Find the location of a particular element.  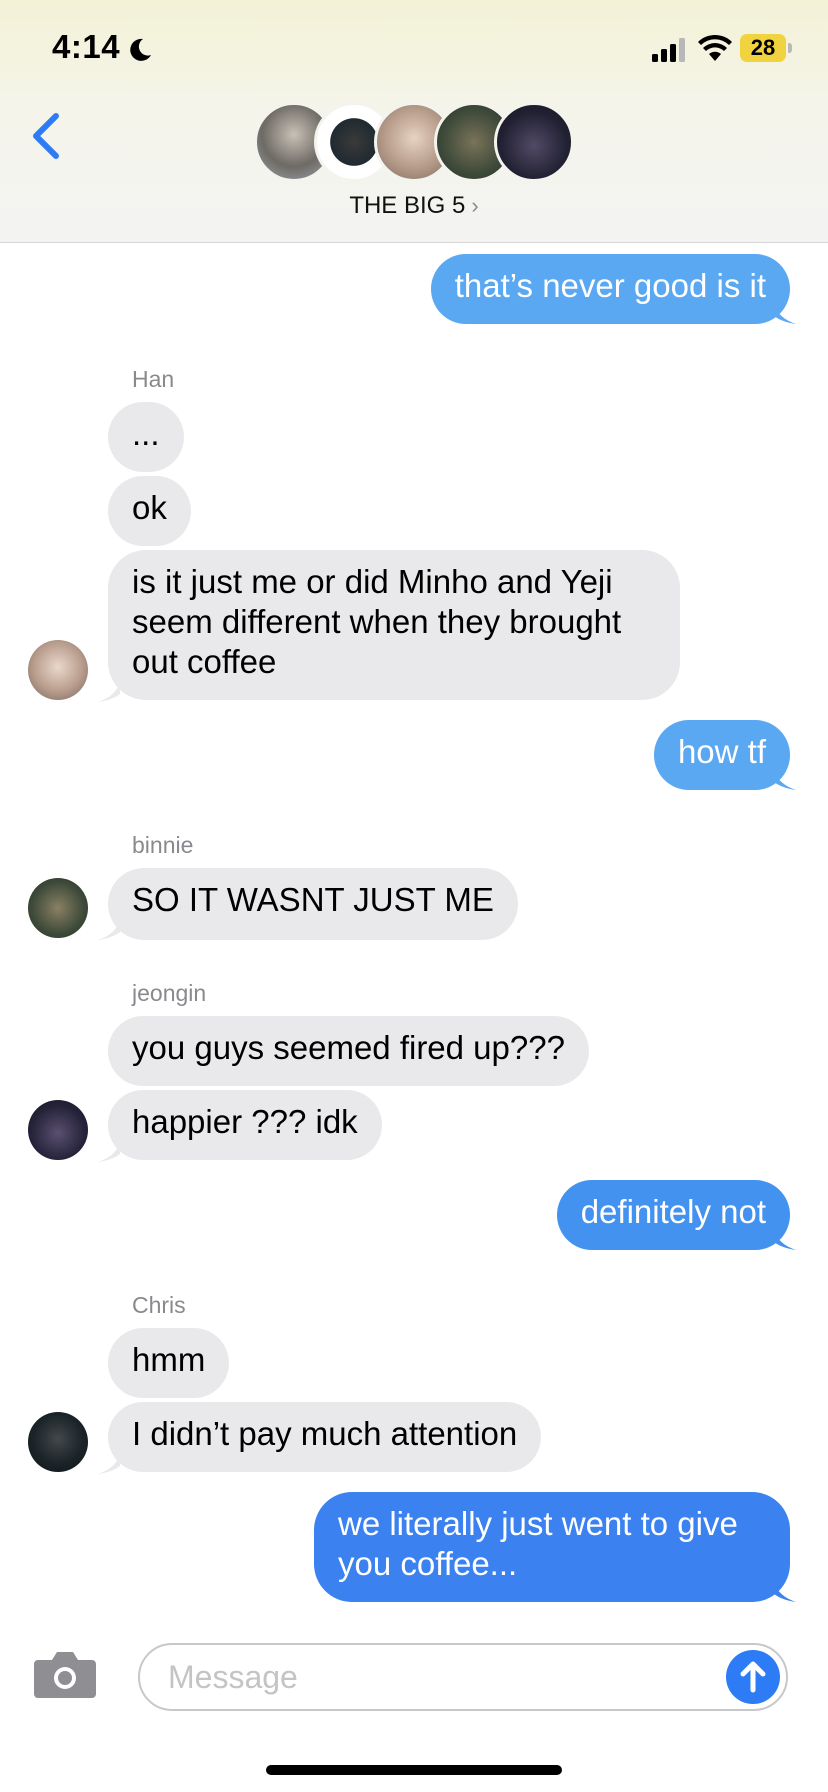

status-time: 4:14 is located at coordinates (86, 46).